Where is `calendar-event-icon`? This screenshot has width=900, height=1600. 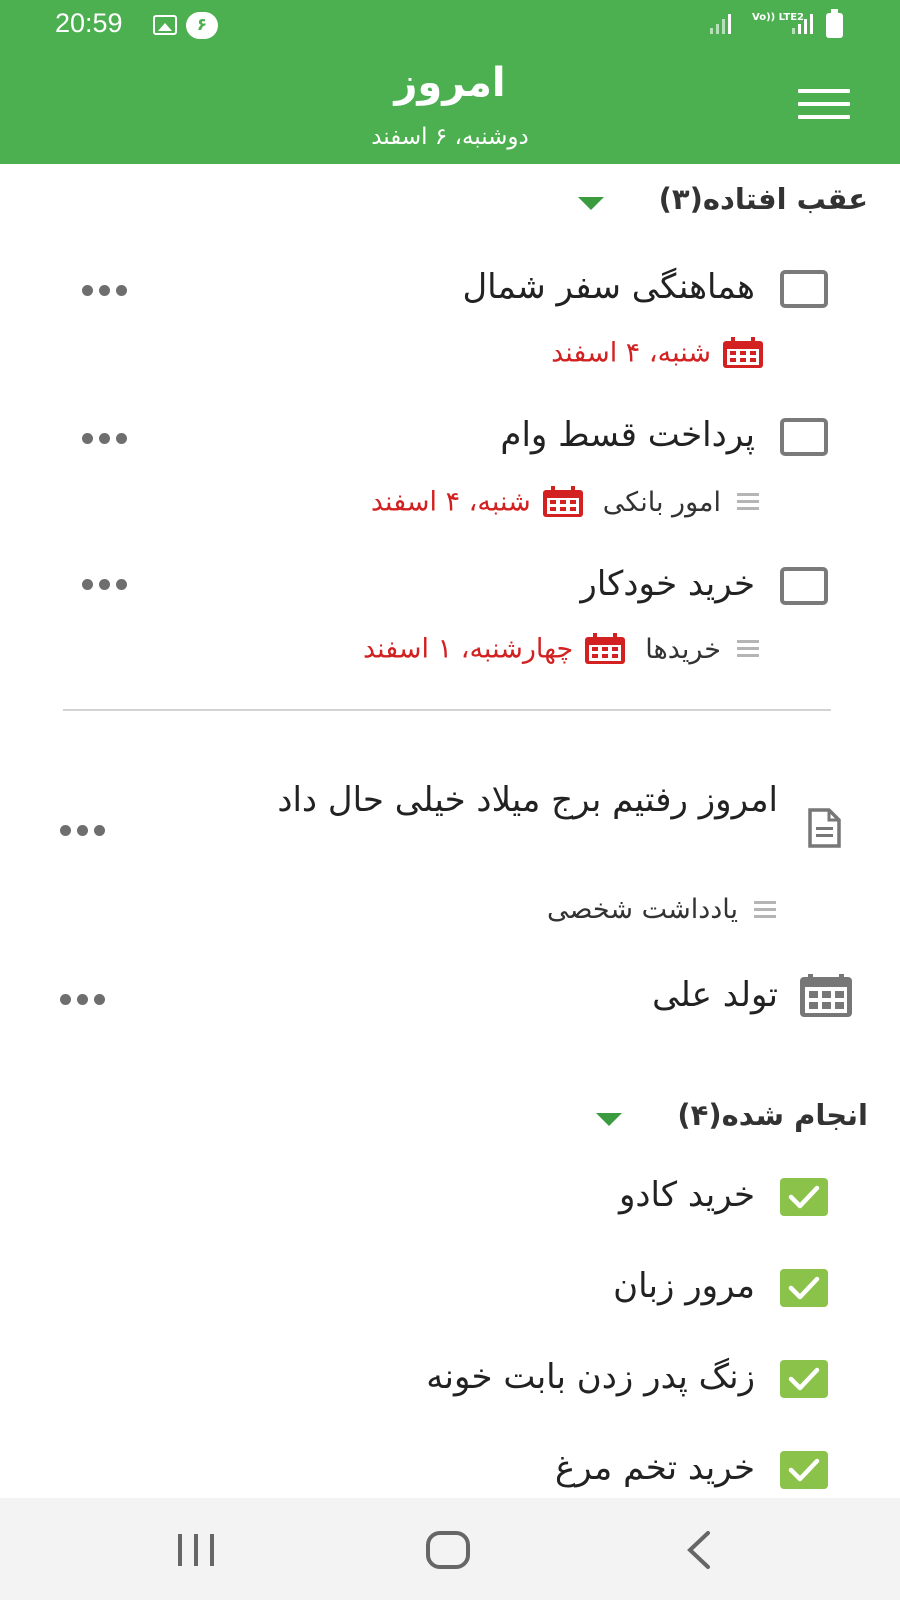
calendar-event-icon is located at coordinates (826, 995).